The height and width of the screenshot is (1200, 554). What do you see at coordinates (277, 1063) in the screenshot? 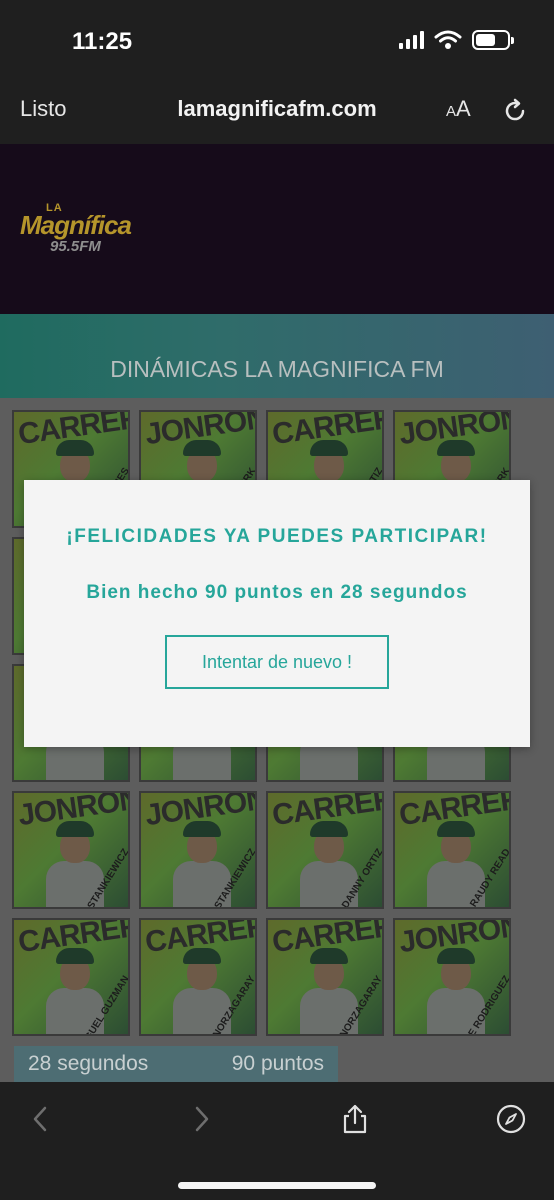
I see `points-counter: 90 puntos` at bounding box center [277, 1063].